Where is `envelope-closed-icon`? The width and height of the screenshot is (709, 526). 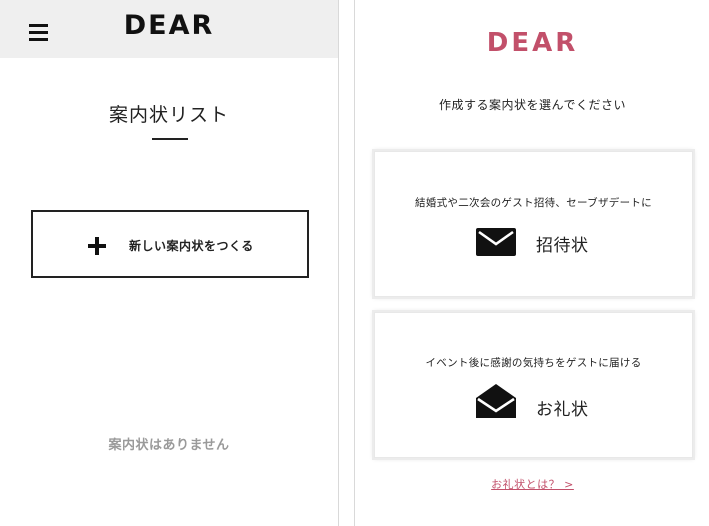
envelope-closed-icon is located at coordinates (496, 242).